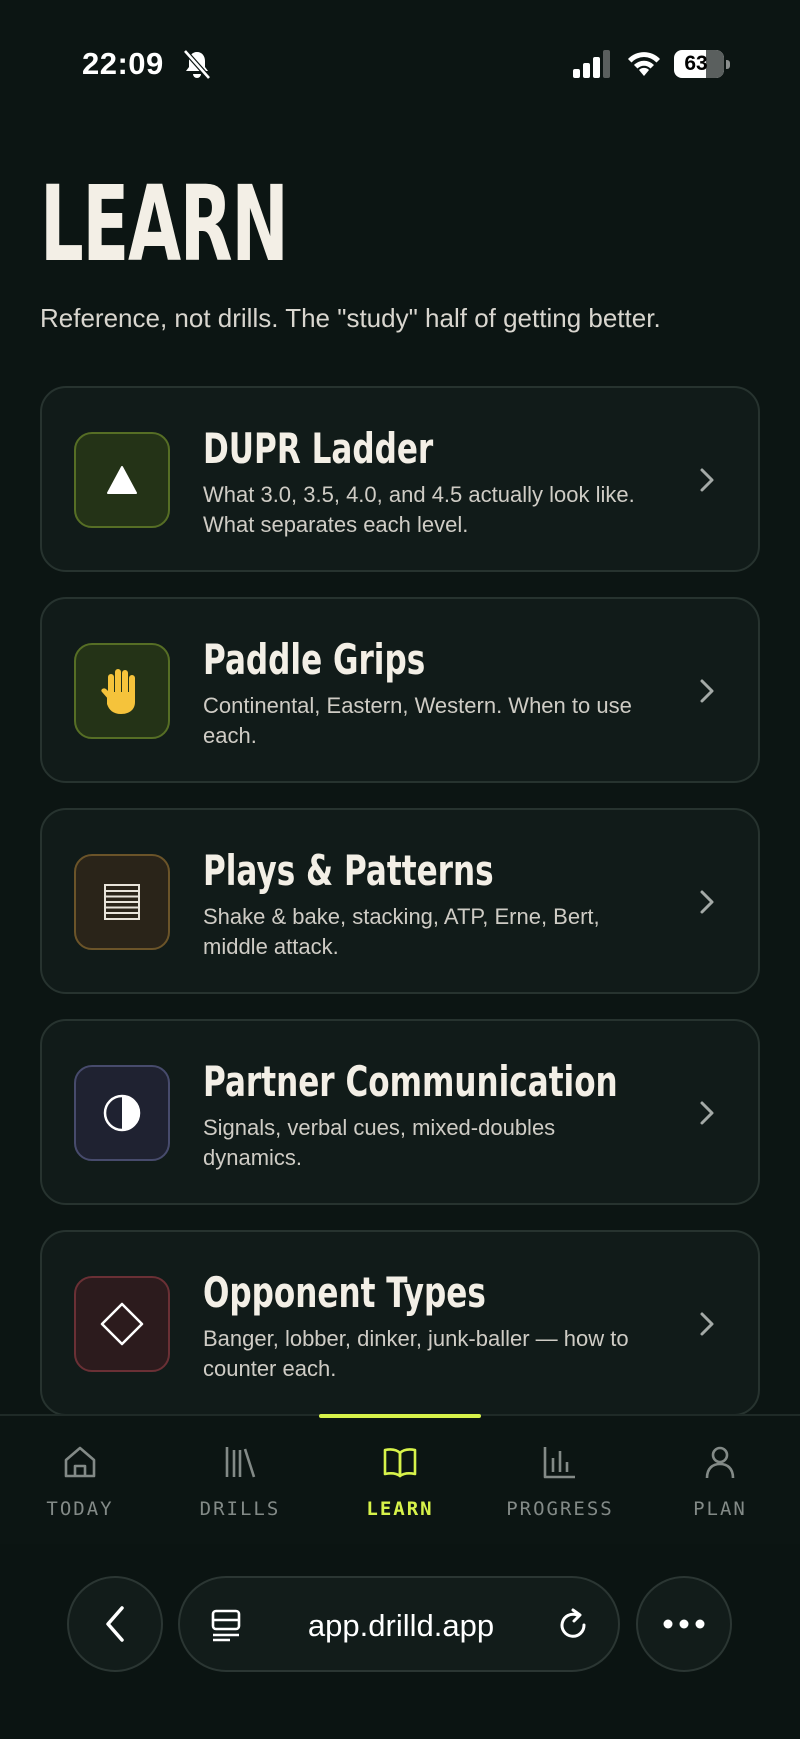  I want to click on half-circle-icon, so click(122, 1113).